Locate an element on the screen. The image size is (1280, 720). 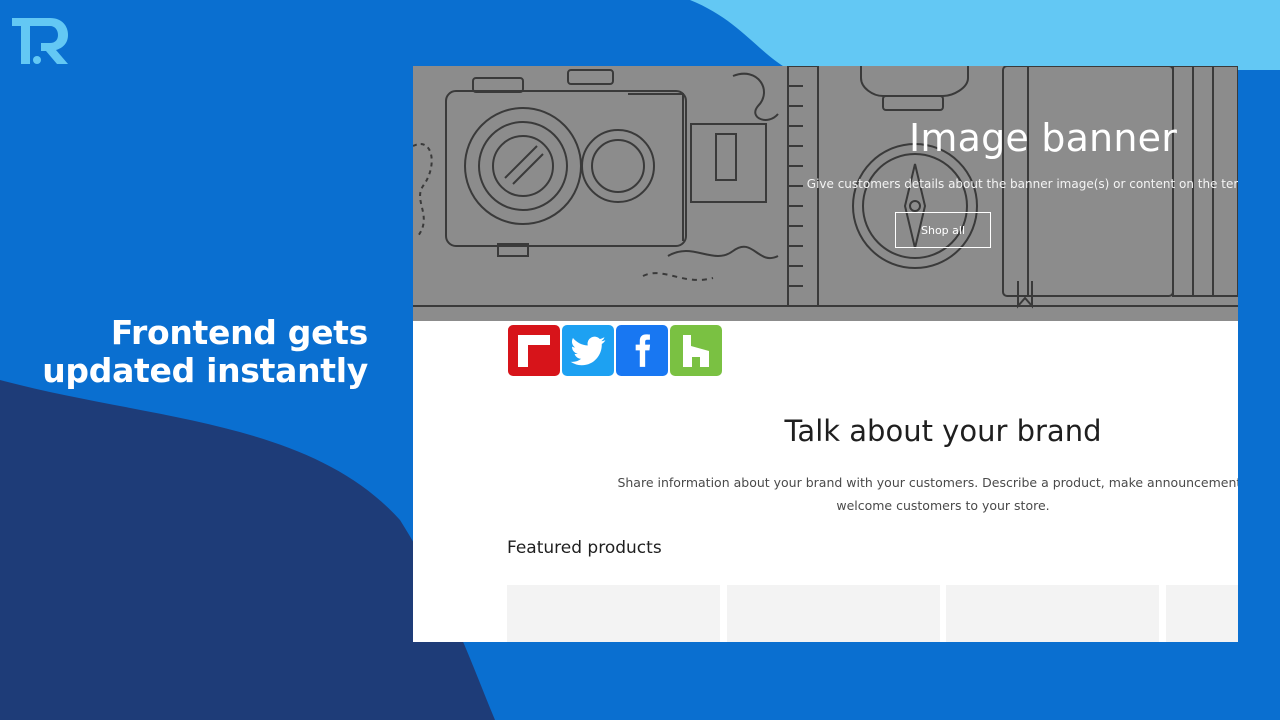
flipboard-icon is located at coordinates (534, 350).